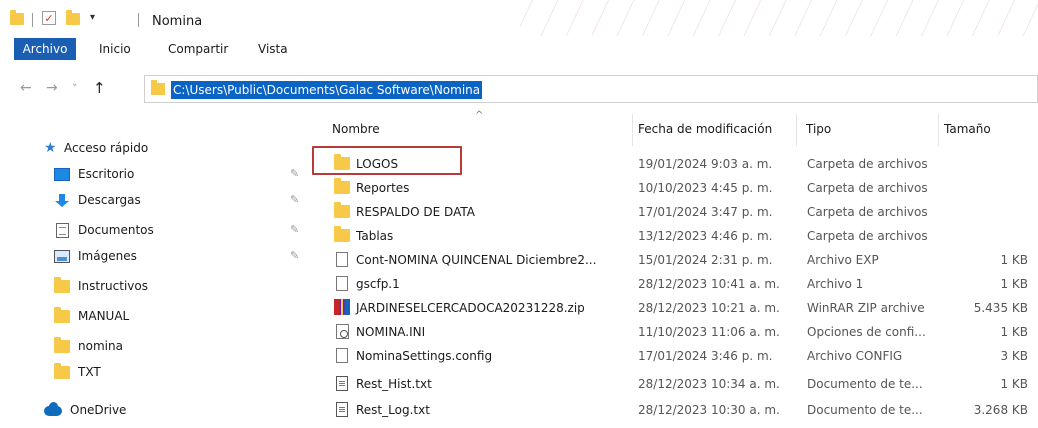 The image size is (1038, 428). I want to click on sidebar-item-manual: MANUAL, so click(156, 317).